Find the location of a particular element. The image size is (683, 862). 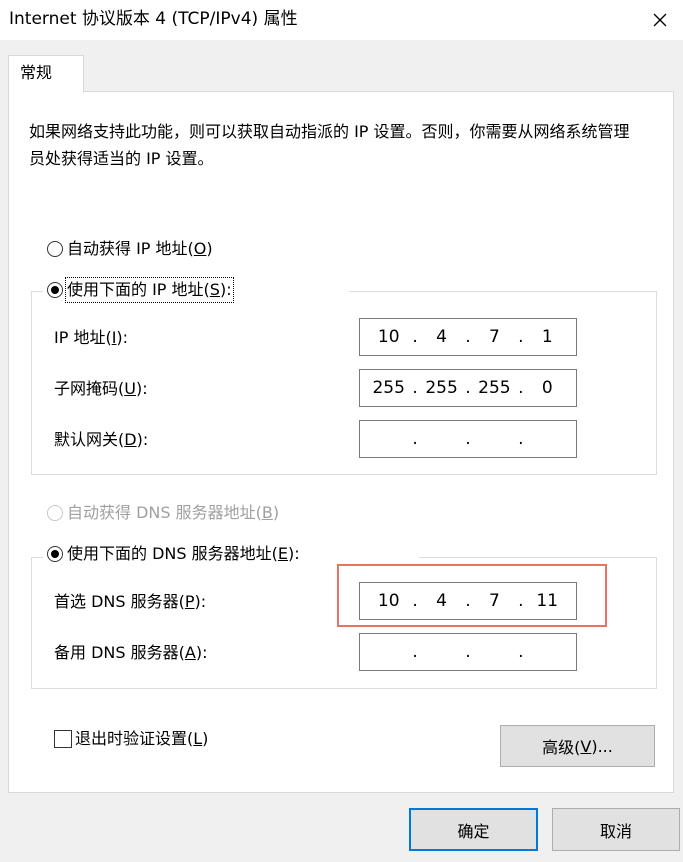

close-icon is located at coordinates (660, 20).